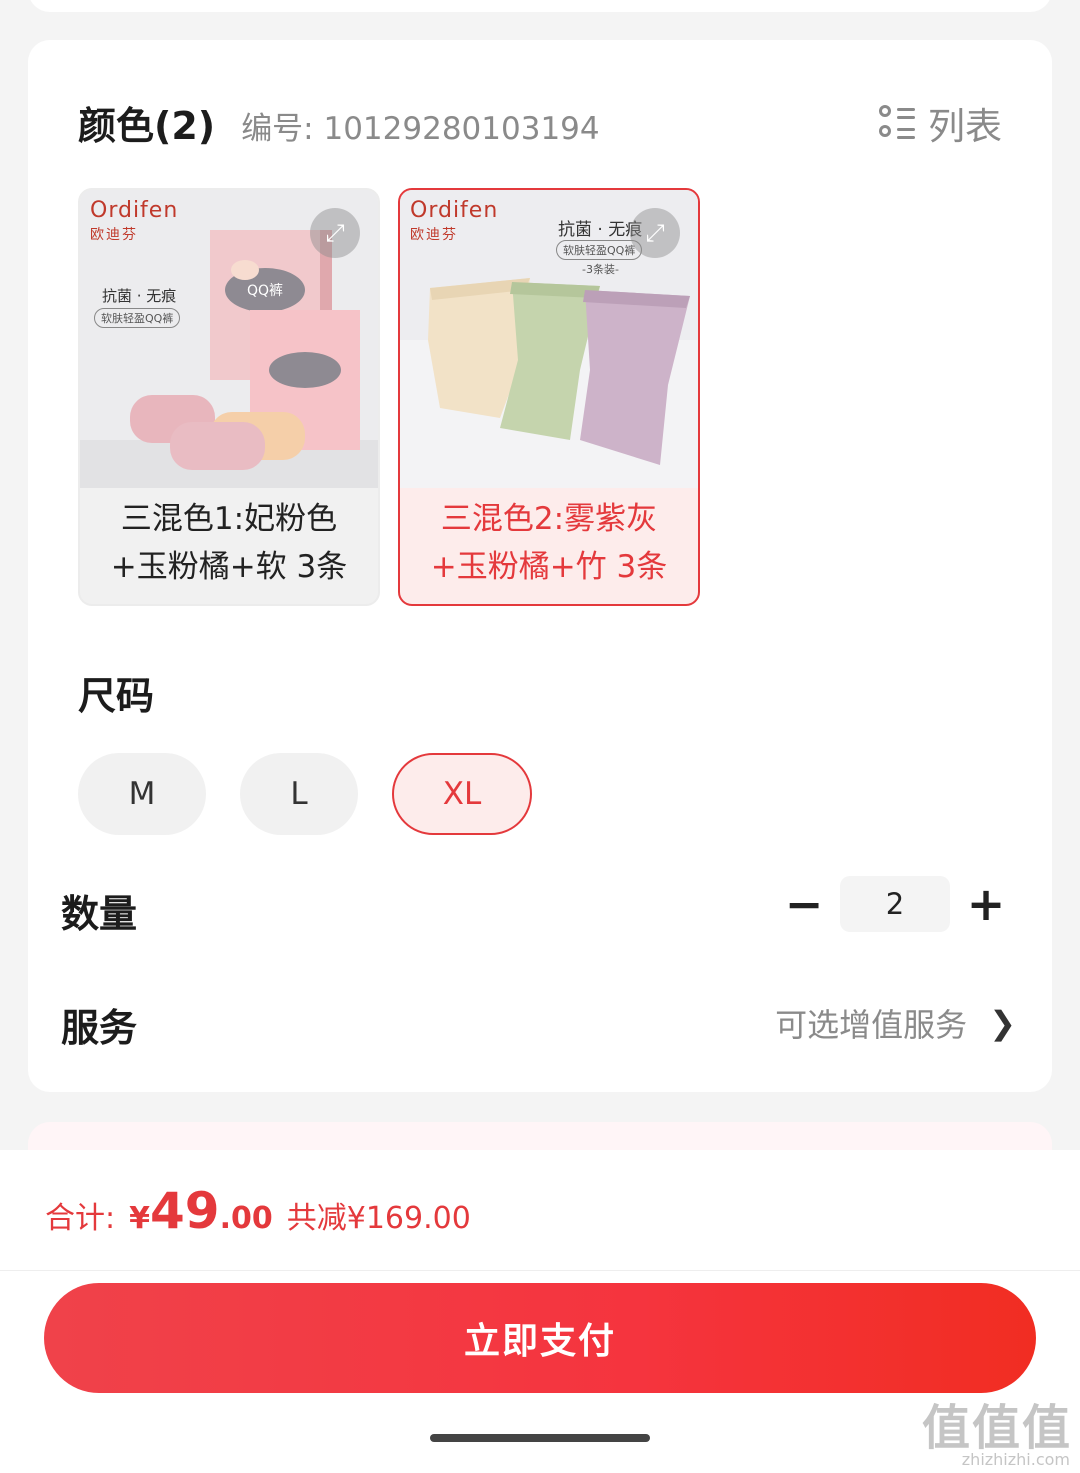 This screenshot has width=1080, height=1473. I want to click on color-option-2-image: Ordifen 欧迪芬 抗菌 · 无痕 软肤轻盈QQ裤 -3条装- ⤢, so click(549, 339).